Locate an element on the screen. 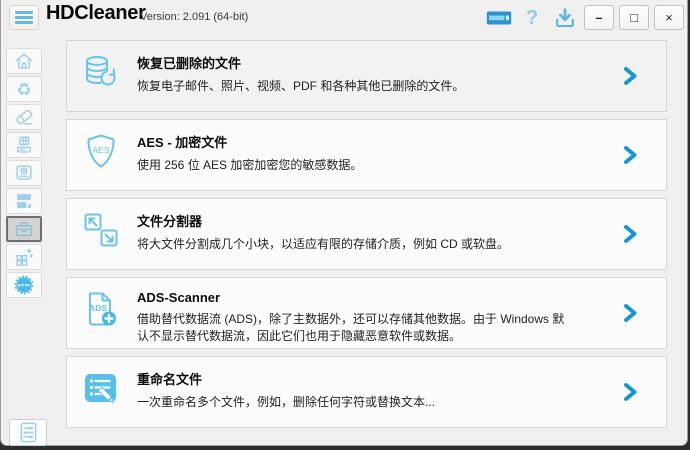 The image size is (690, 450). toolbox-icon is located at coordinates (24, 229).